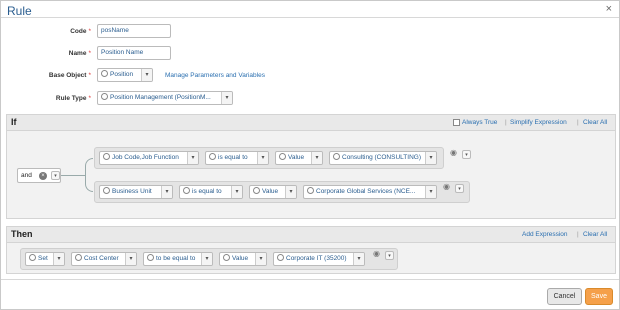 This screenshot has width=620, height=310. Describe the element at coordinates (43, 176) in the screenshot. I see `remove-icon: ×` at that location.